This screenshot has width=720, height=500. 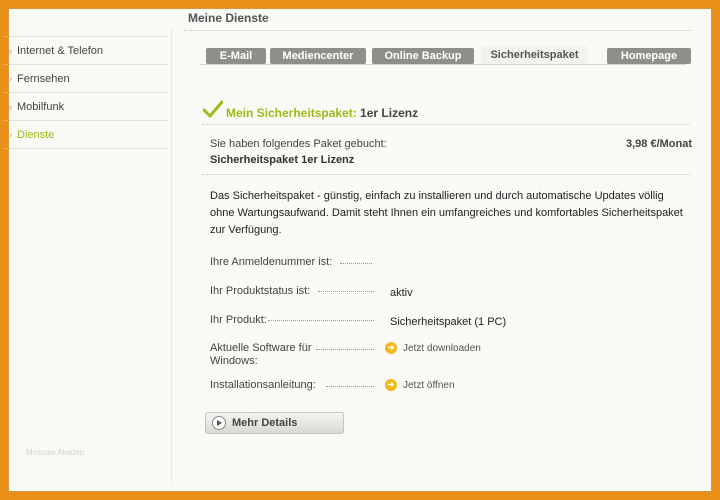 I want to click on section-divider, so click(x=446, y=124).